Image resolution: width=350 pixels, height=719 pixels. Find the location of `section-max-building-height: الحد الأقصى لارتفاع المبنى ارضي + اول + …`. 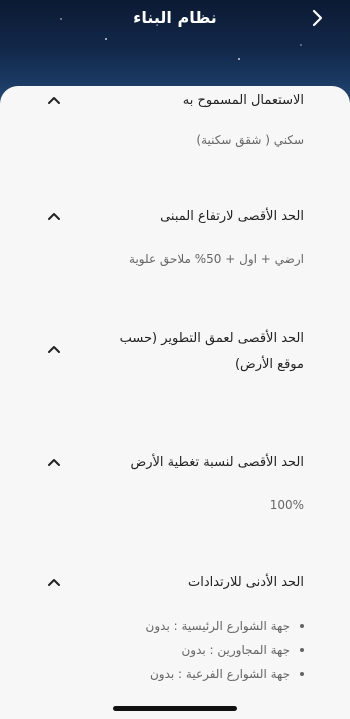

section-max-building-height: الحد الأقصى لارتفاع المبنى ارضي + اول + … is located at coordinates (175, 235).